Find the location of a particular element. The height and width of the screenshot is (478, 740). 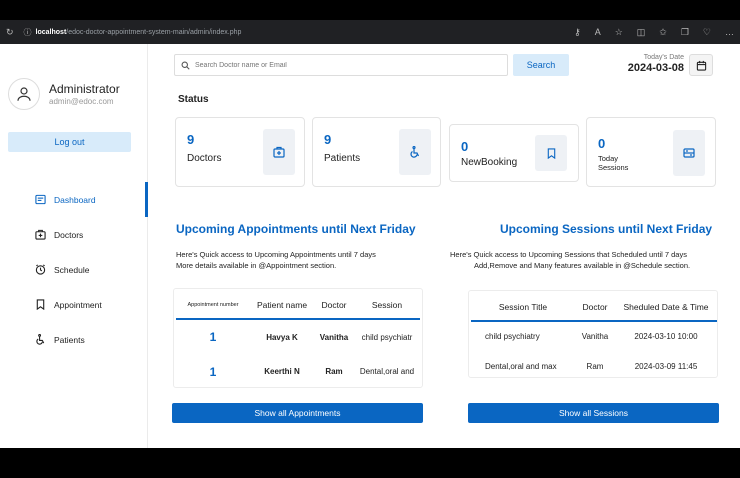

screen-top-border is located at coordinates (370, 10).